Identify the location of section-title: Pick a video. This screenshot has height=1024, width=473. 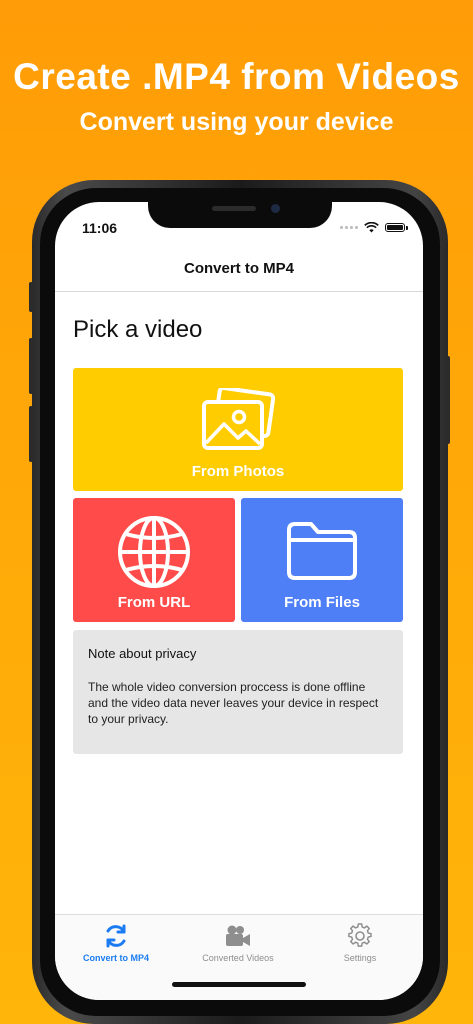
(138, 329).